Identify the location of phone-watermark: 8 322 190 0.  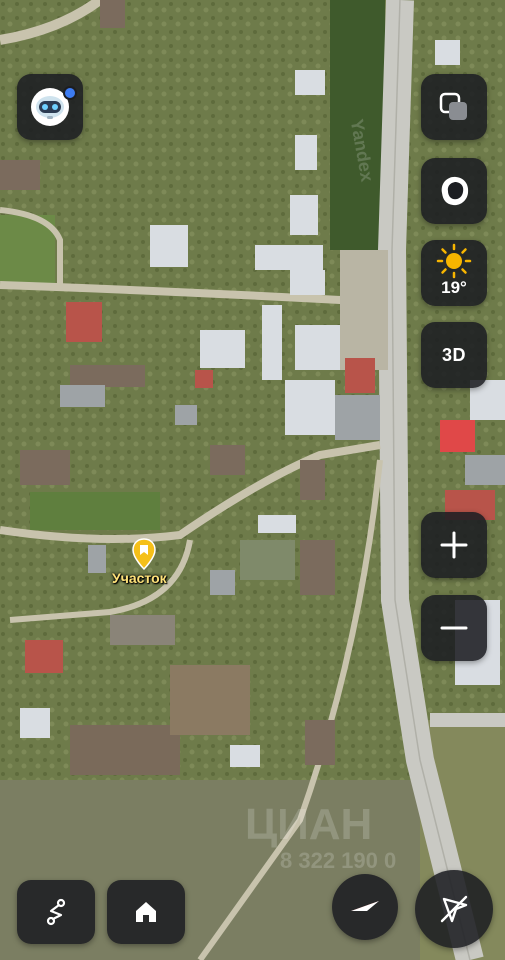
(338, 860).